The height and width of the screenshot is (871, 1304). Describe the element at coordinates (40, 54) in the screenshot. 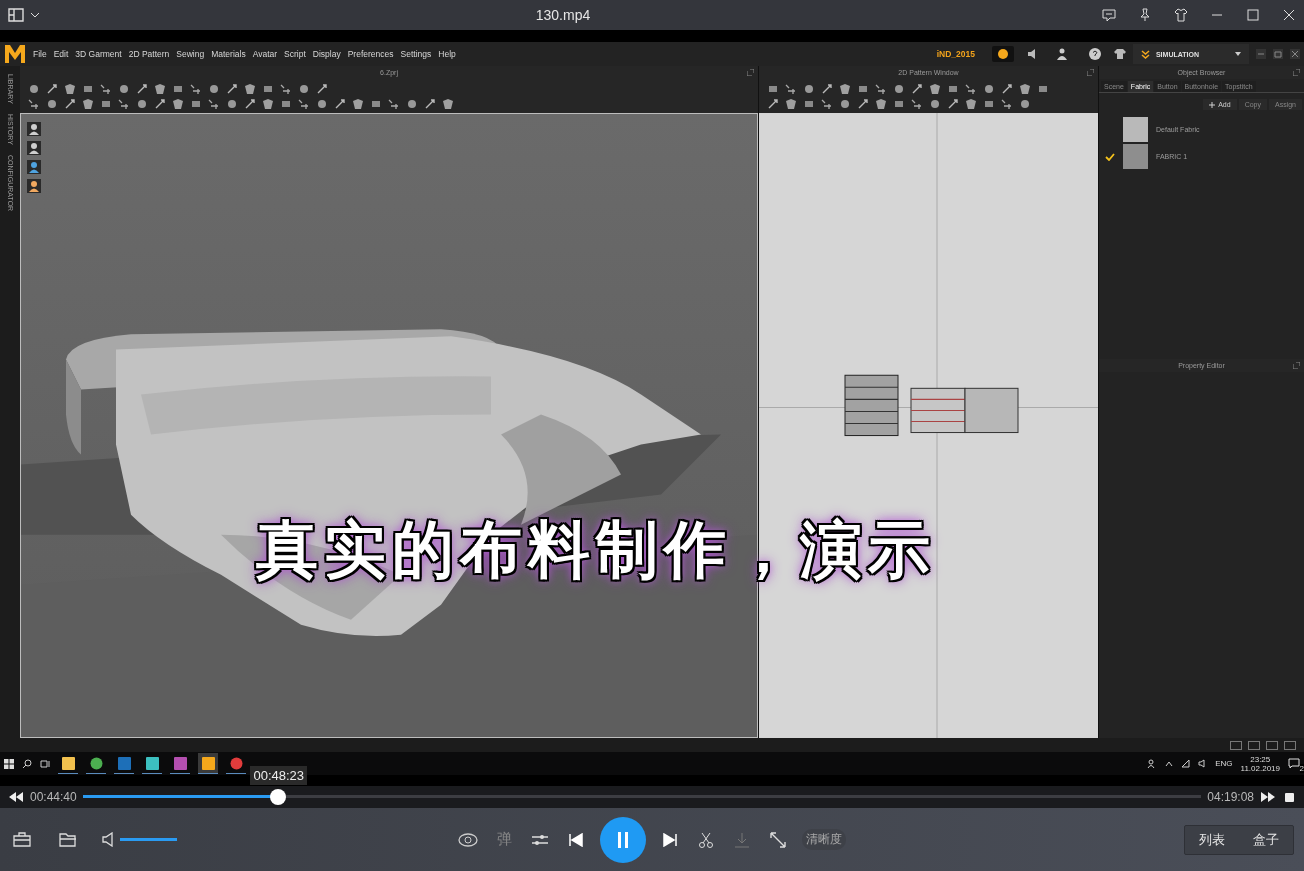

I see `menu-item: File` at that location.